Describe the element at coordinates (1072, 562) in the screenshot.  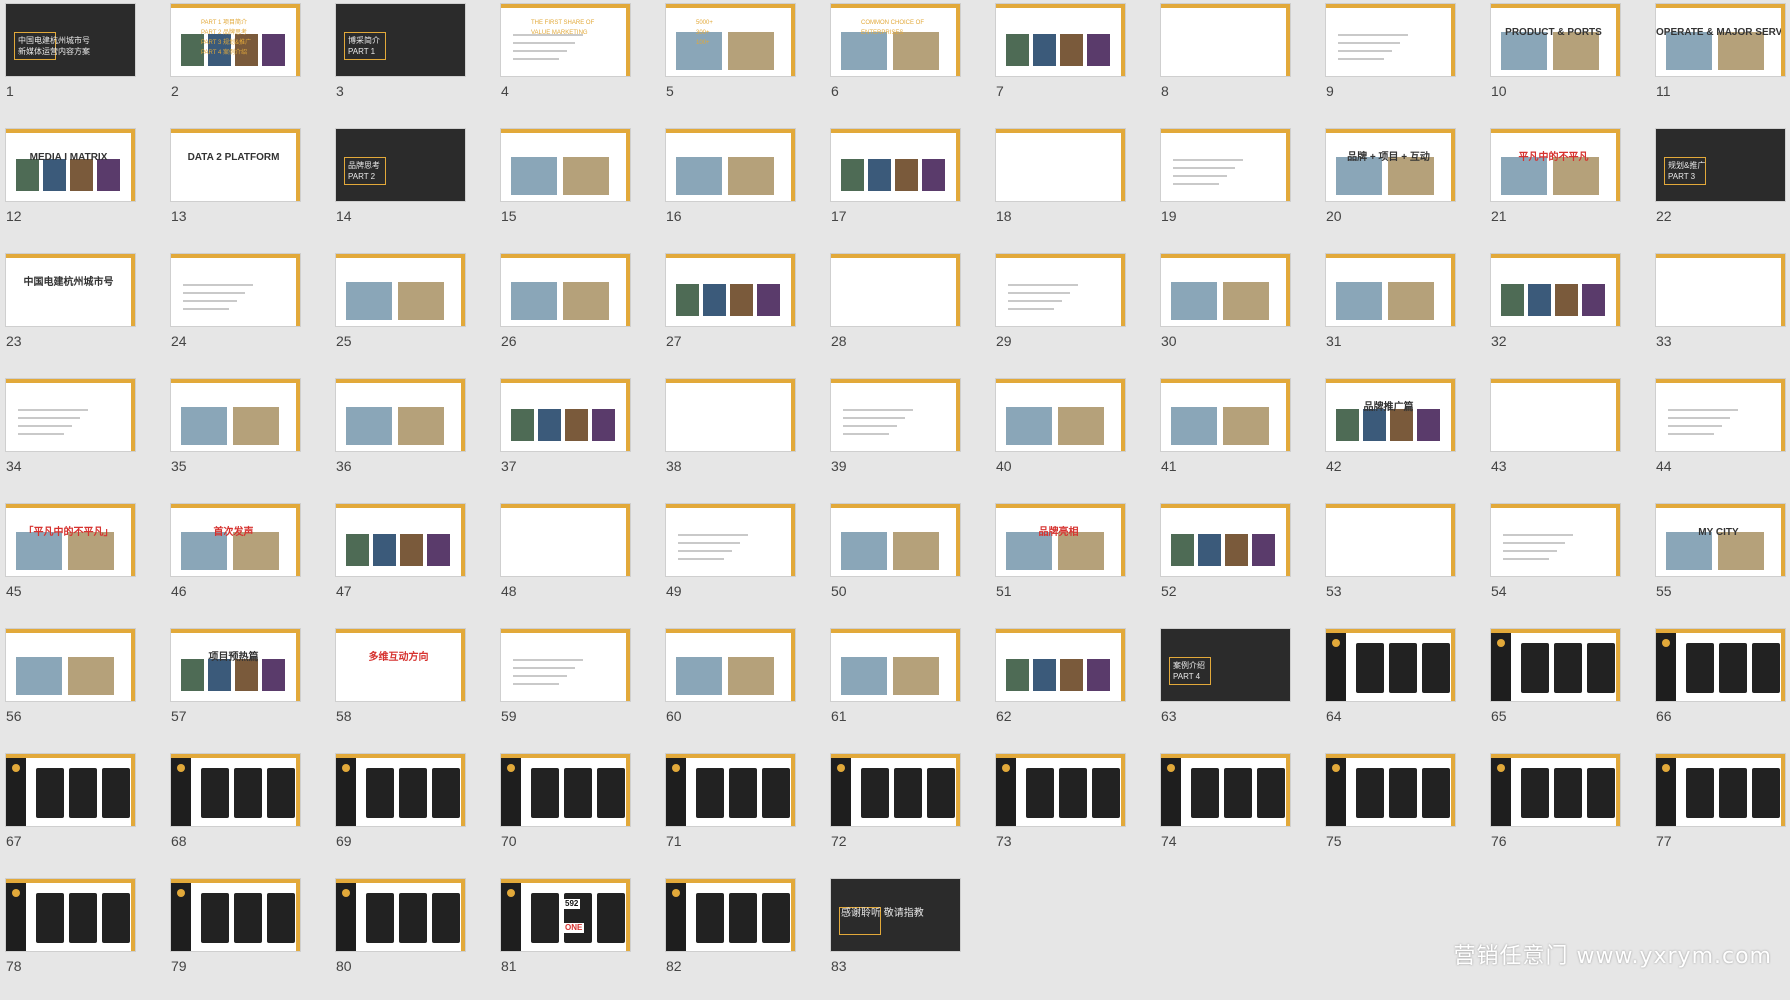
I see `slide-thumbnail: 品牌亮相 51` at that location.